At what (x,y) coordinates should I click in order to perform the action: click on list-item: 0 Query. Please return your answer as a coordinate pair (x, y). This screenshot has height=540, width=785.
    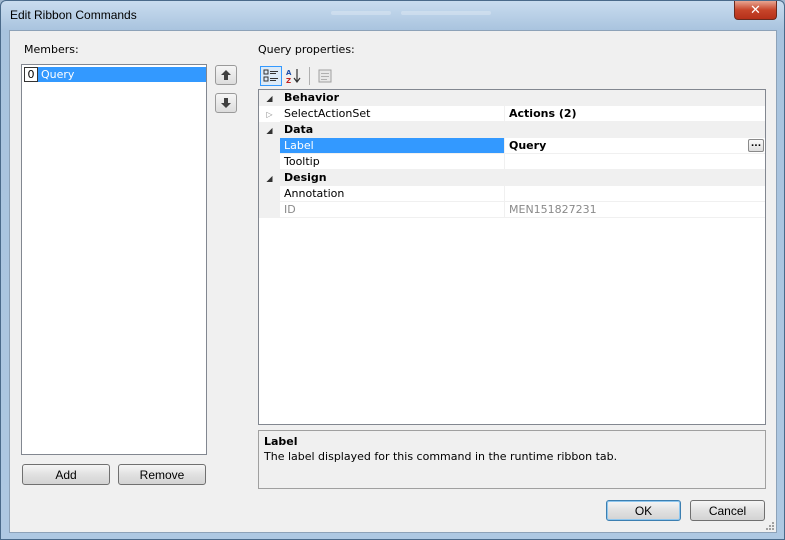
    Looking at the image, I should click on (115, 74).